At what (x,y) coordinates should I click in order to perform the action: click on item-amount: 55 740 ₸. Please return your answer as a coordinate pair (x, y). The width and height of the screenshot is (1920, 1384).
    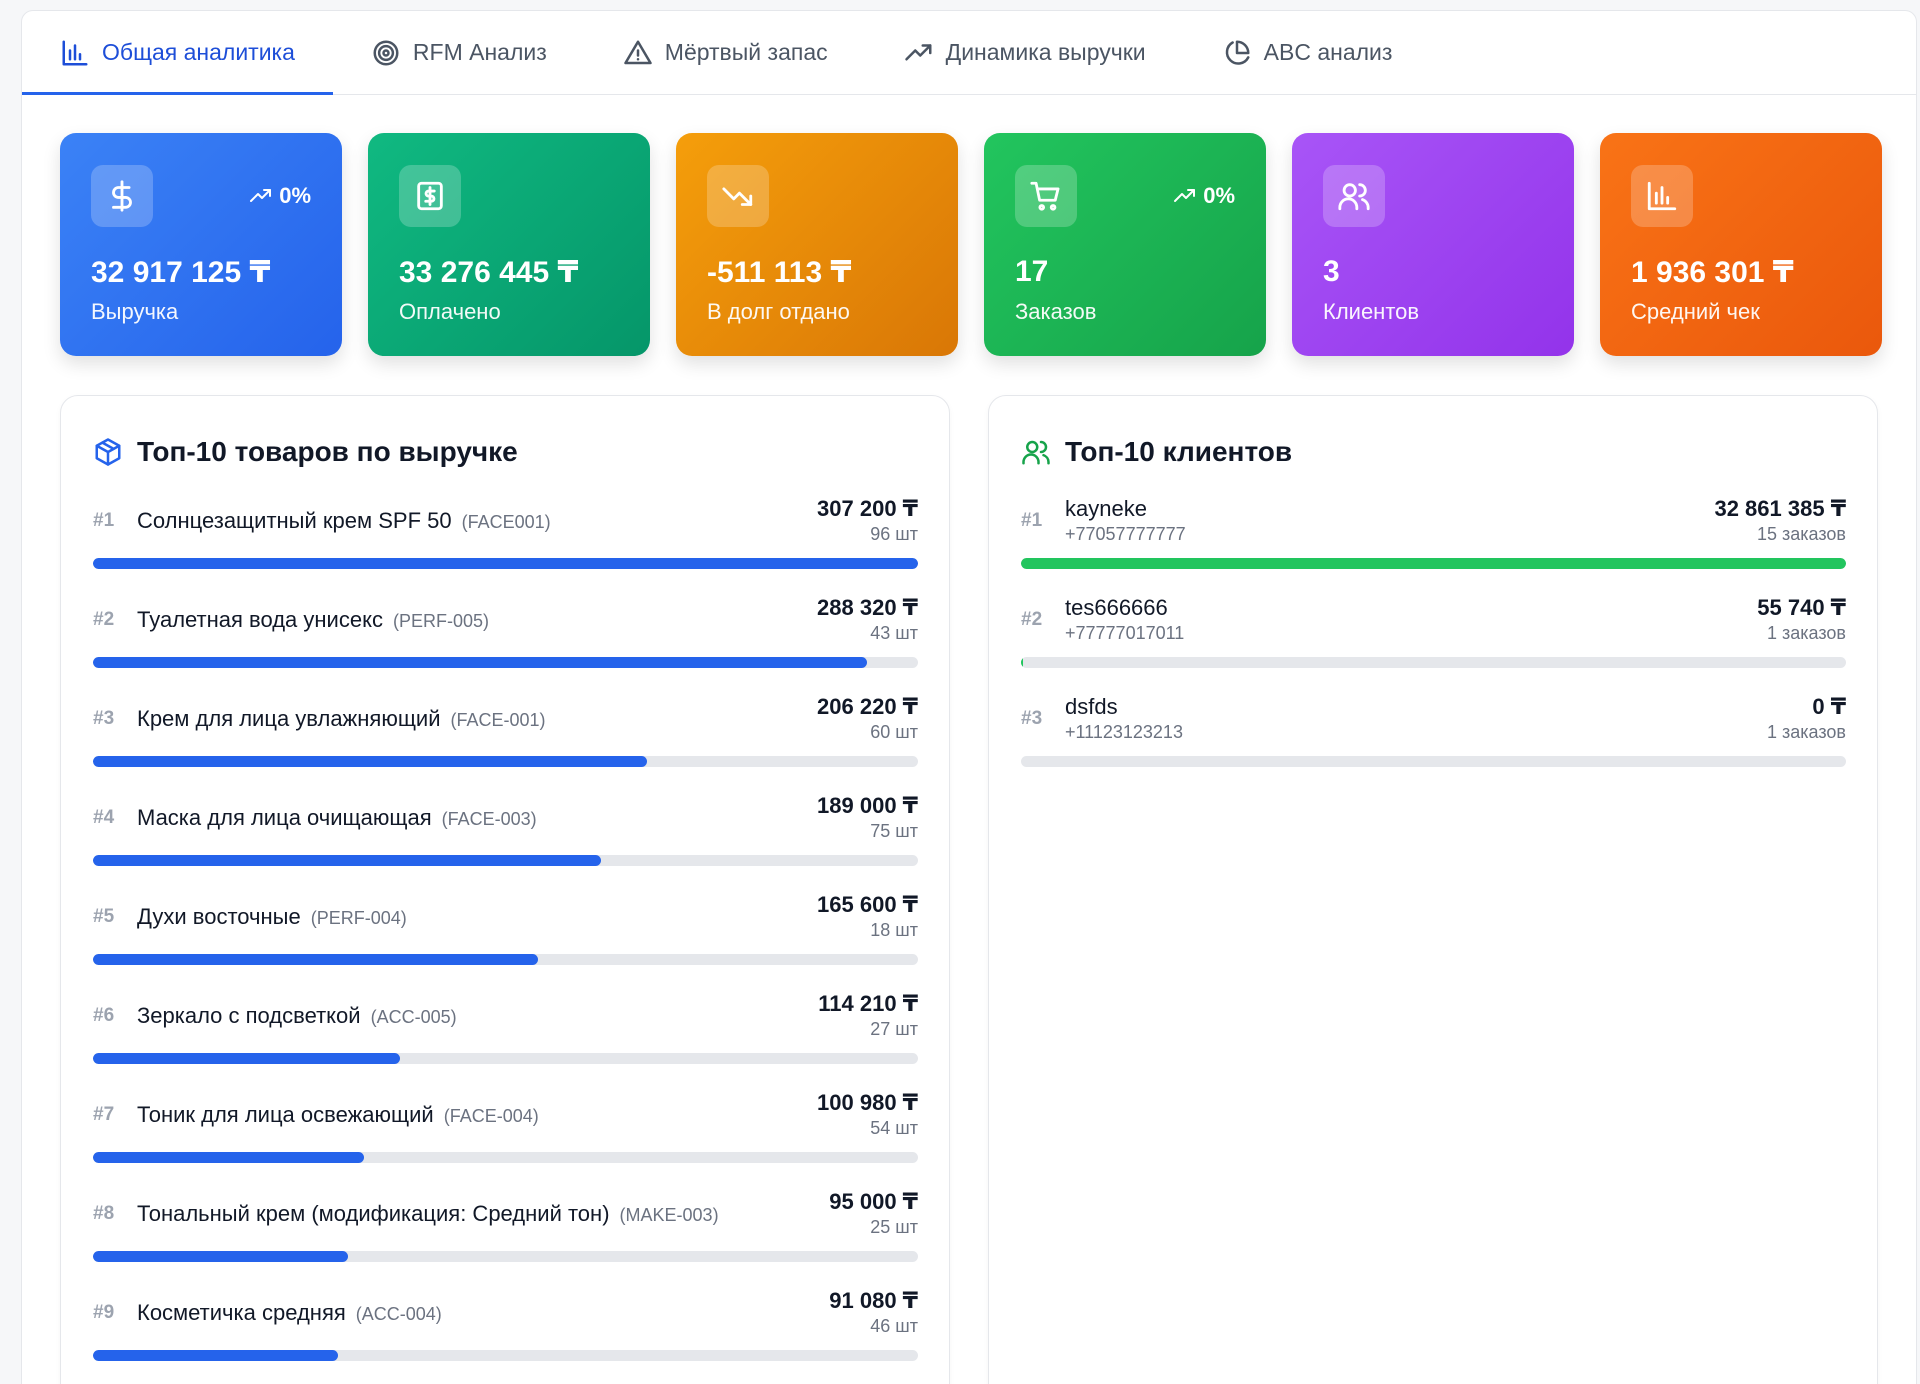
    Looking at the image, I should click on (1801, 607).